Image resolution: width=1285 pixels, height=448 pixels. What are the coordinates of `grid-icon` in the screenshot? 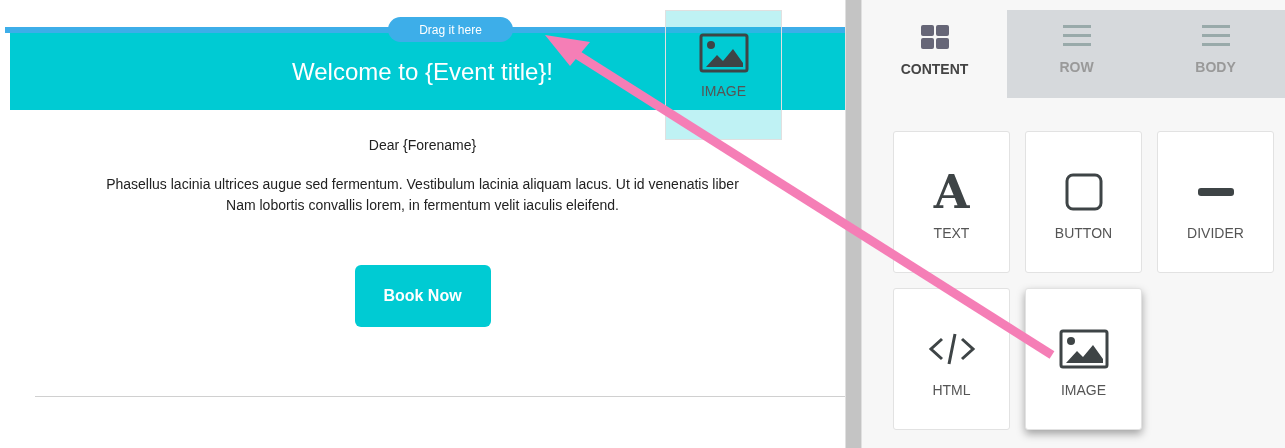 It's located at (934, 37).